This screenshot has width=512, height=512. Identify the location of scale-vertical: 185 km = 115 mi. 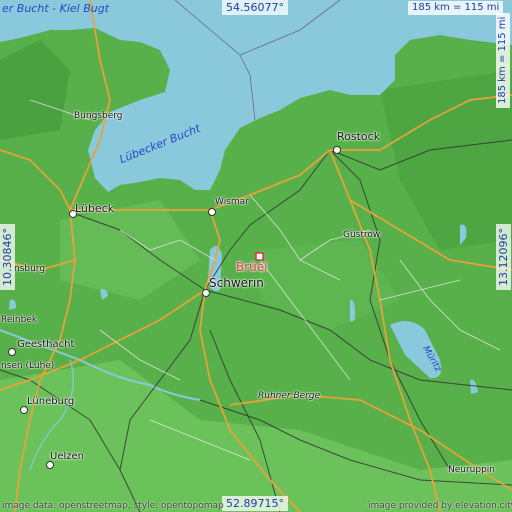
(503, 60).